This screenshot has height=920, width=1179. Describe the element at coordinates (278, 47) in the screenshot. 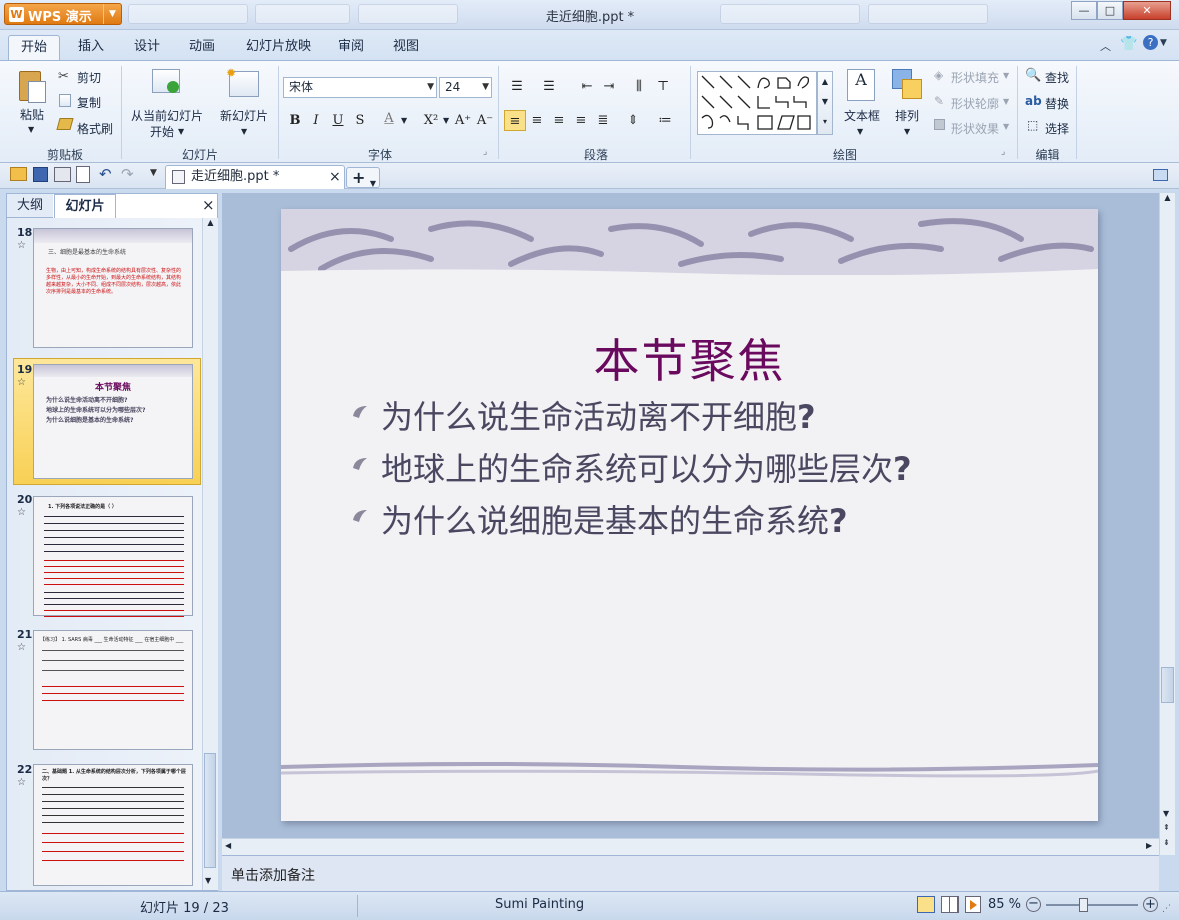

I see `tab-slideshow: 幻灯片放映` at that location.